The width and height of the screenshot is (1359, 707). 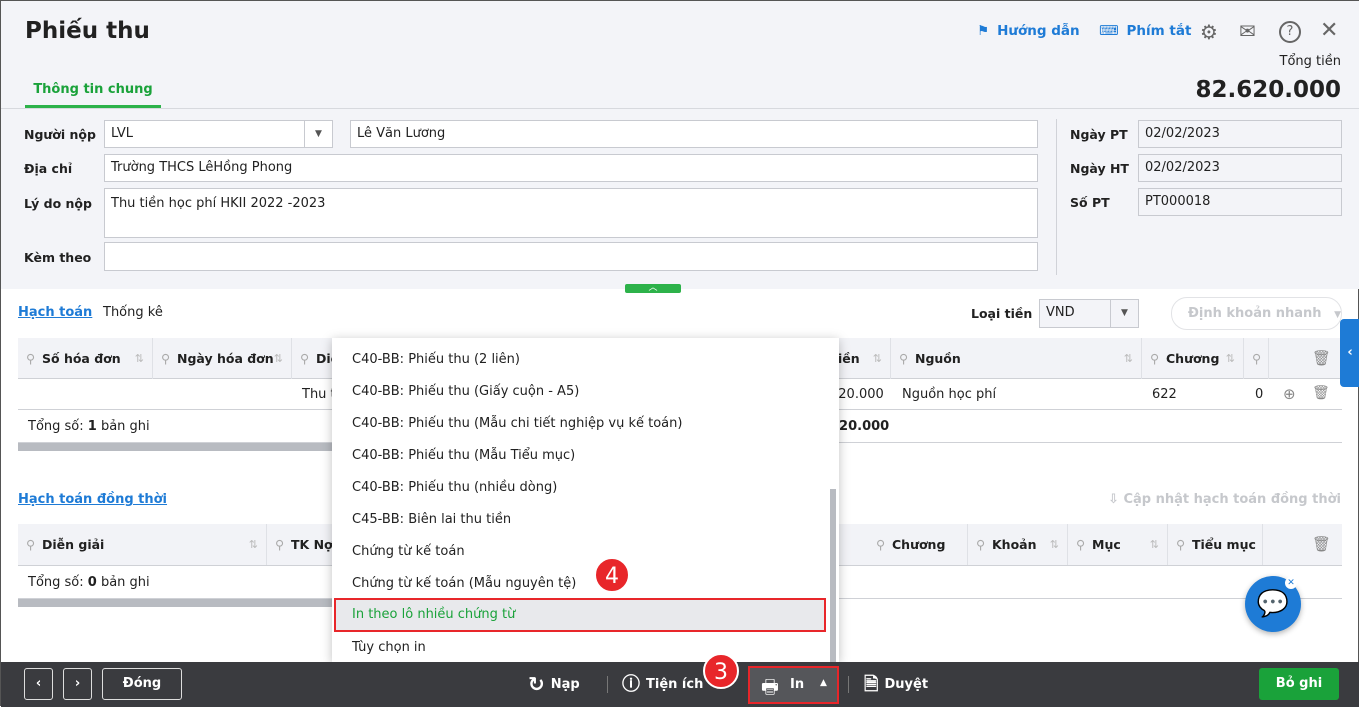 I want to click on guide-link: ⚑ Hướng dẫn, so click(x=1028, y=31).